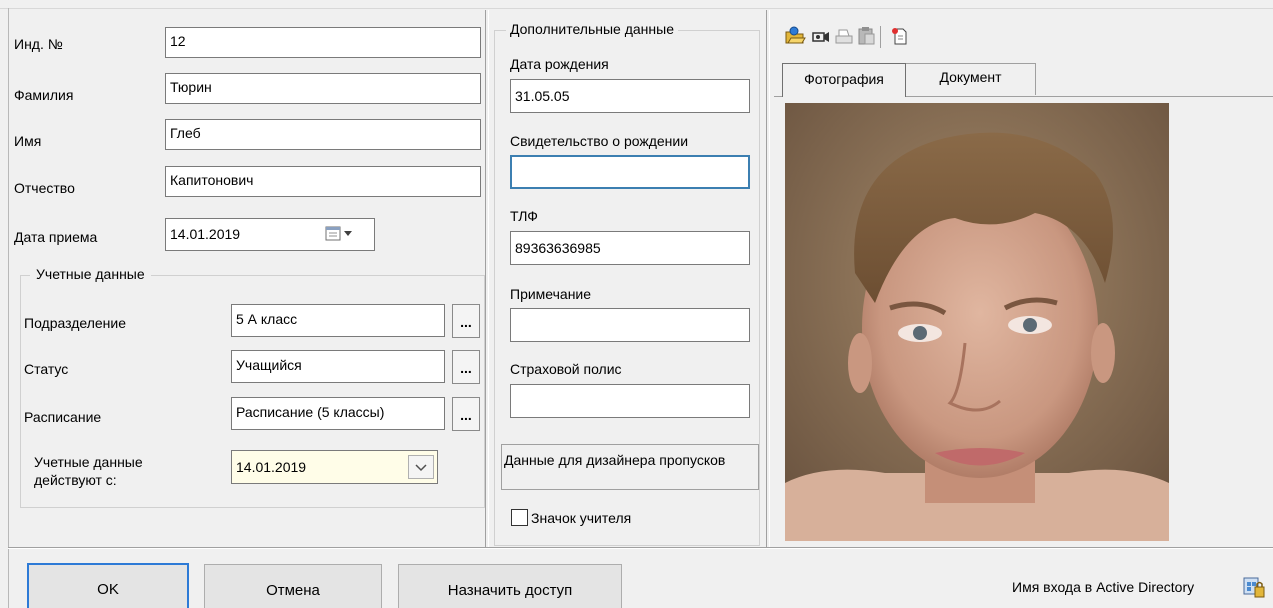 The image size is (1273, 608). What do you see at coordinates (28, 141) in the screenshot?
I see `firstname-label: Имя` at bounding box center [28, 141].